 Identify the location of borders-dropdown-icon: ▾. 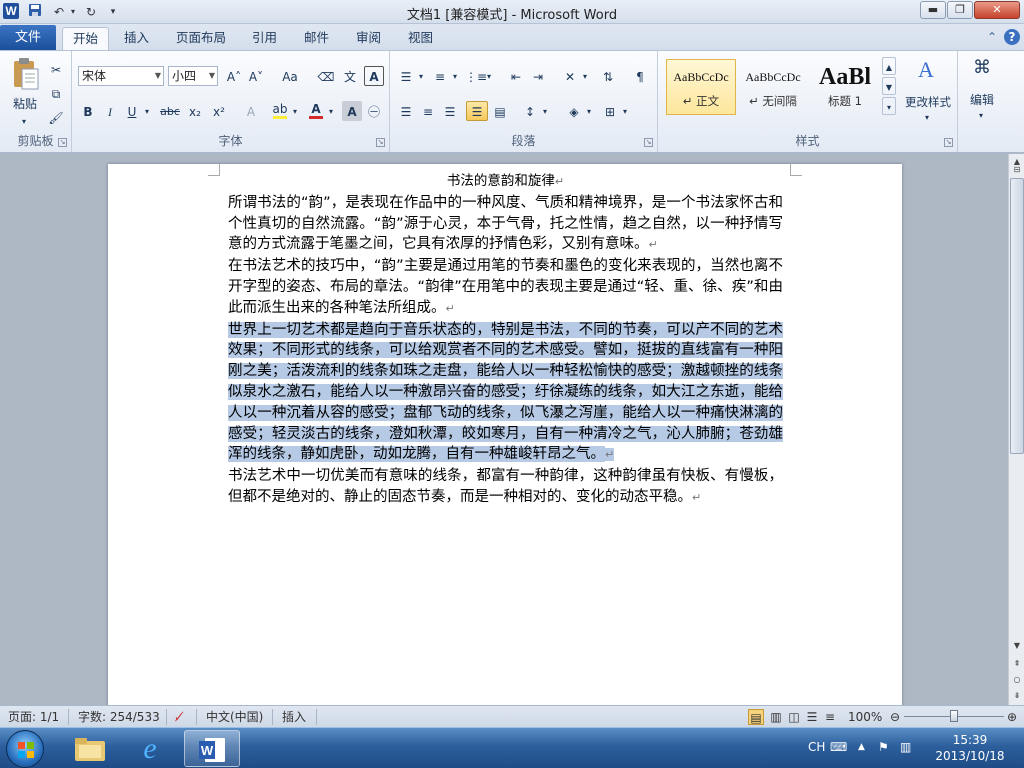
(625, 111).